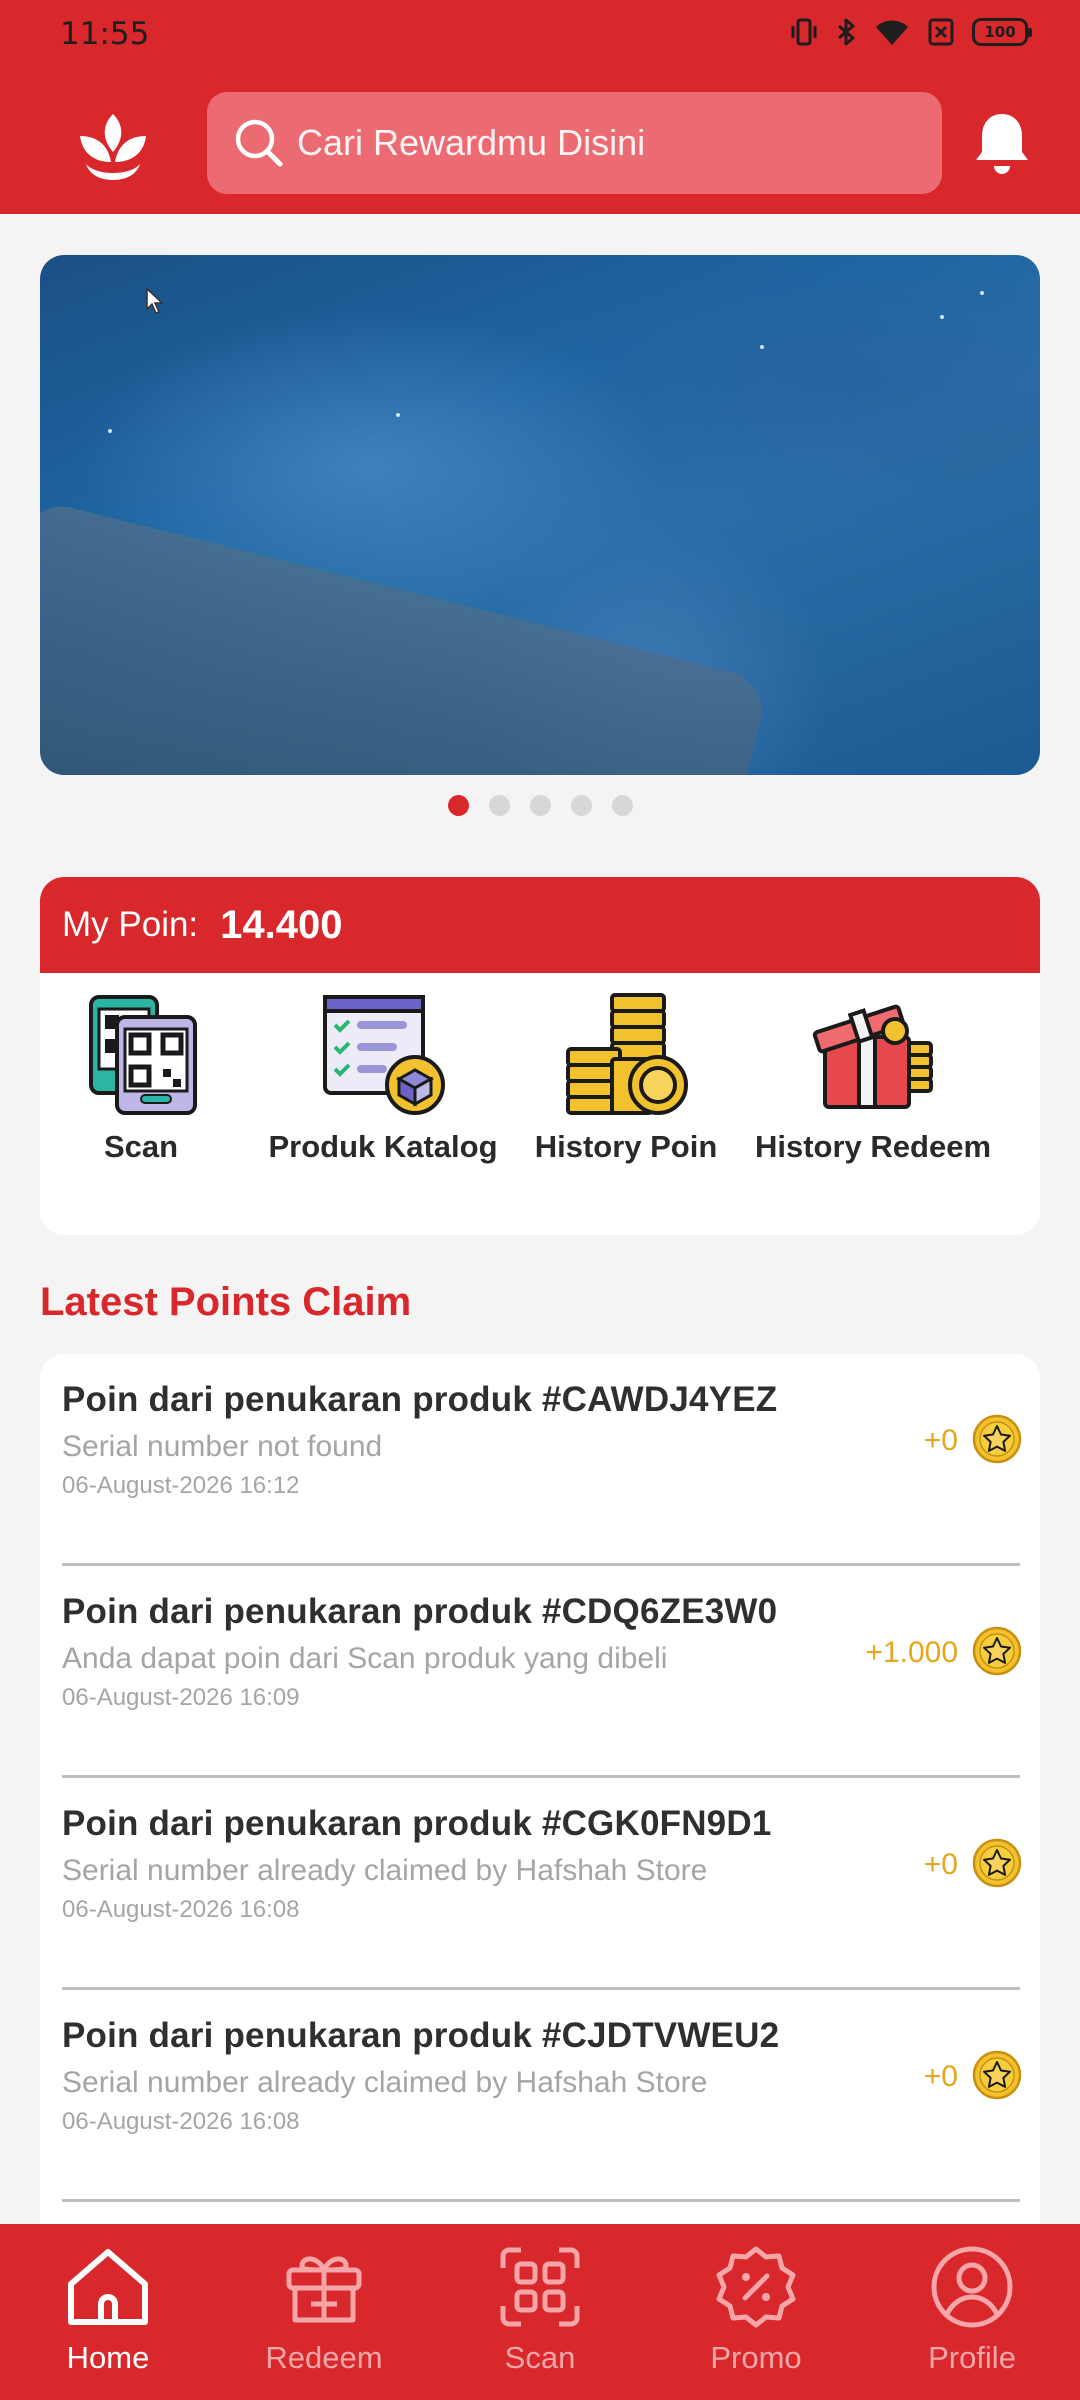 The width and height of the screenshot is (1080, 2400). I want to click on search-placeholder: Cari Rewardmu Disini, so click(471, 142).